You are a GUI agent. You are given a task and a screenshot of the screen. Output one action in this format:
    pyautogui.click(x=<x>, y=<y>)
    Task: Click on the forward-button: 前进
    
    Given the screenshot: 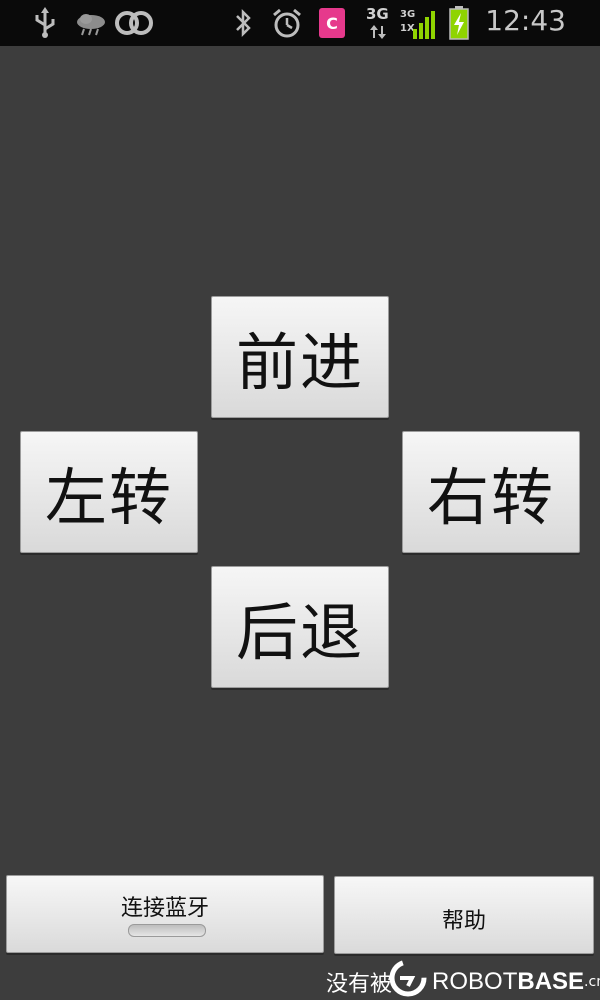 What is the action you would take?
    pyautogui.click(x=300, y=357)
    